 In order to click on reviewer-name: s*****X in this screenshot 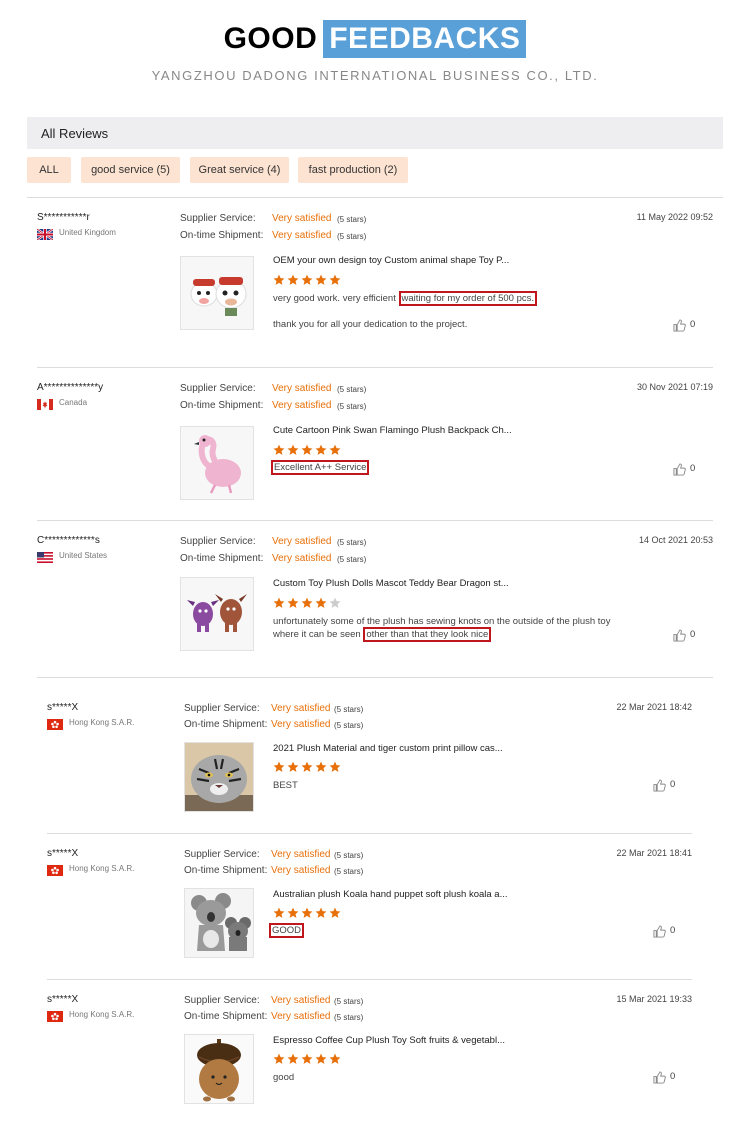, I will do `click(63, 707)`.